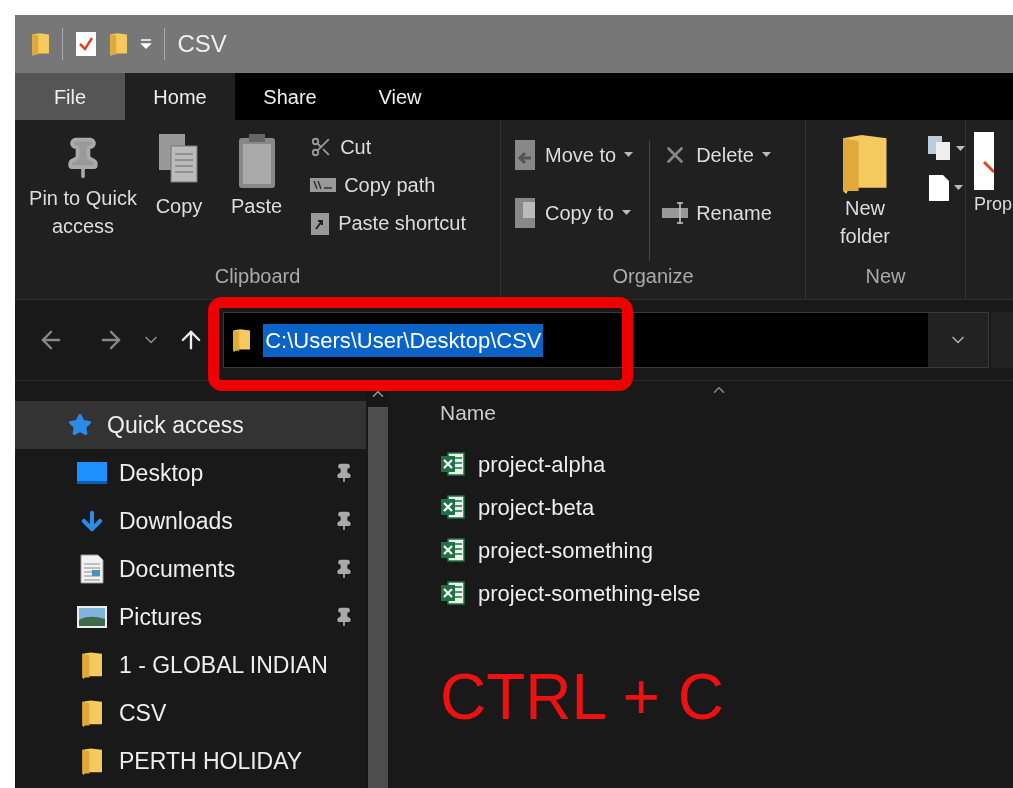 The image size is (1013, 788). I want to click on file-item: project-something-else, so click(726, 593).